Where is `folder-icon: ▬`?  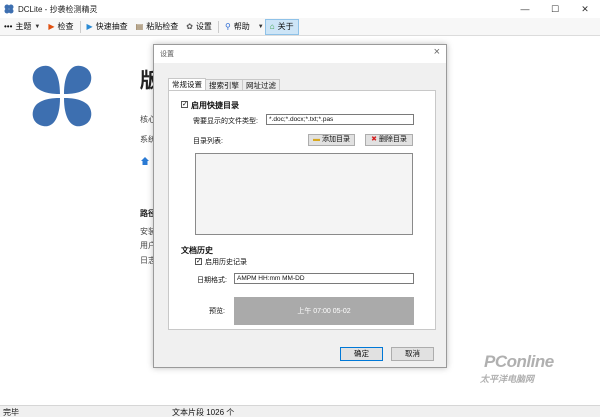
folder-icon: ▬ is located at coordinates (316, 139).